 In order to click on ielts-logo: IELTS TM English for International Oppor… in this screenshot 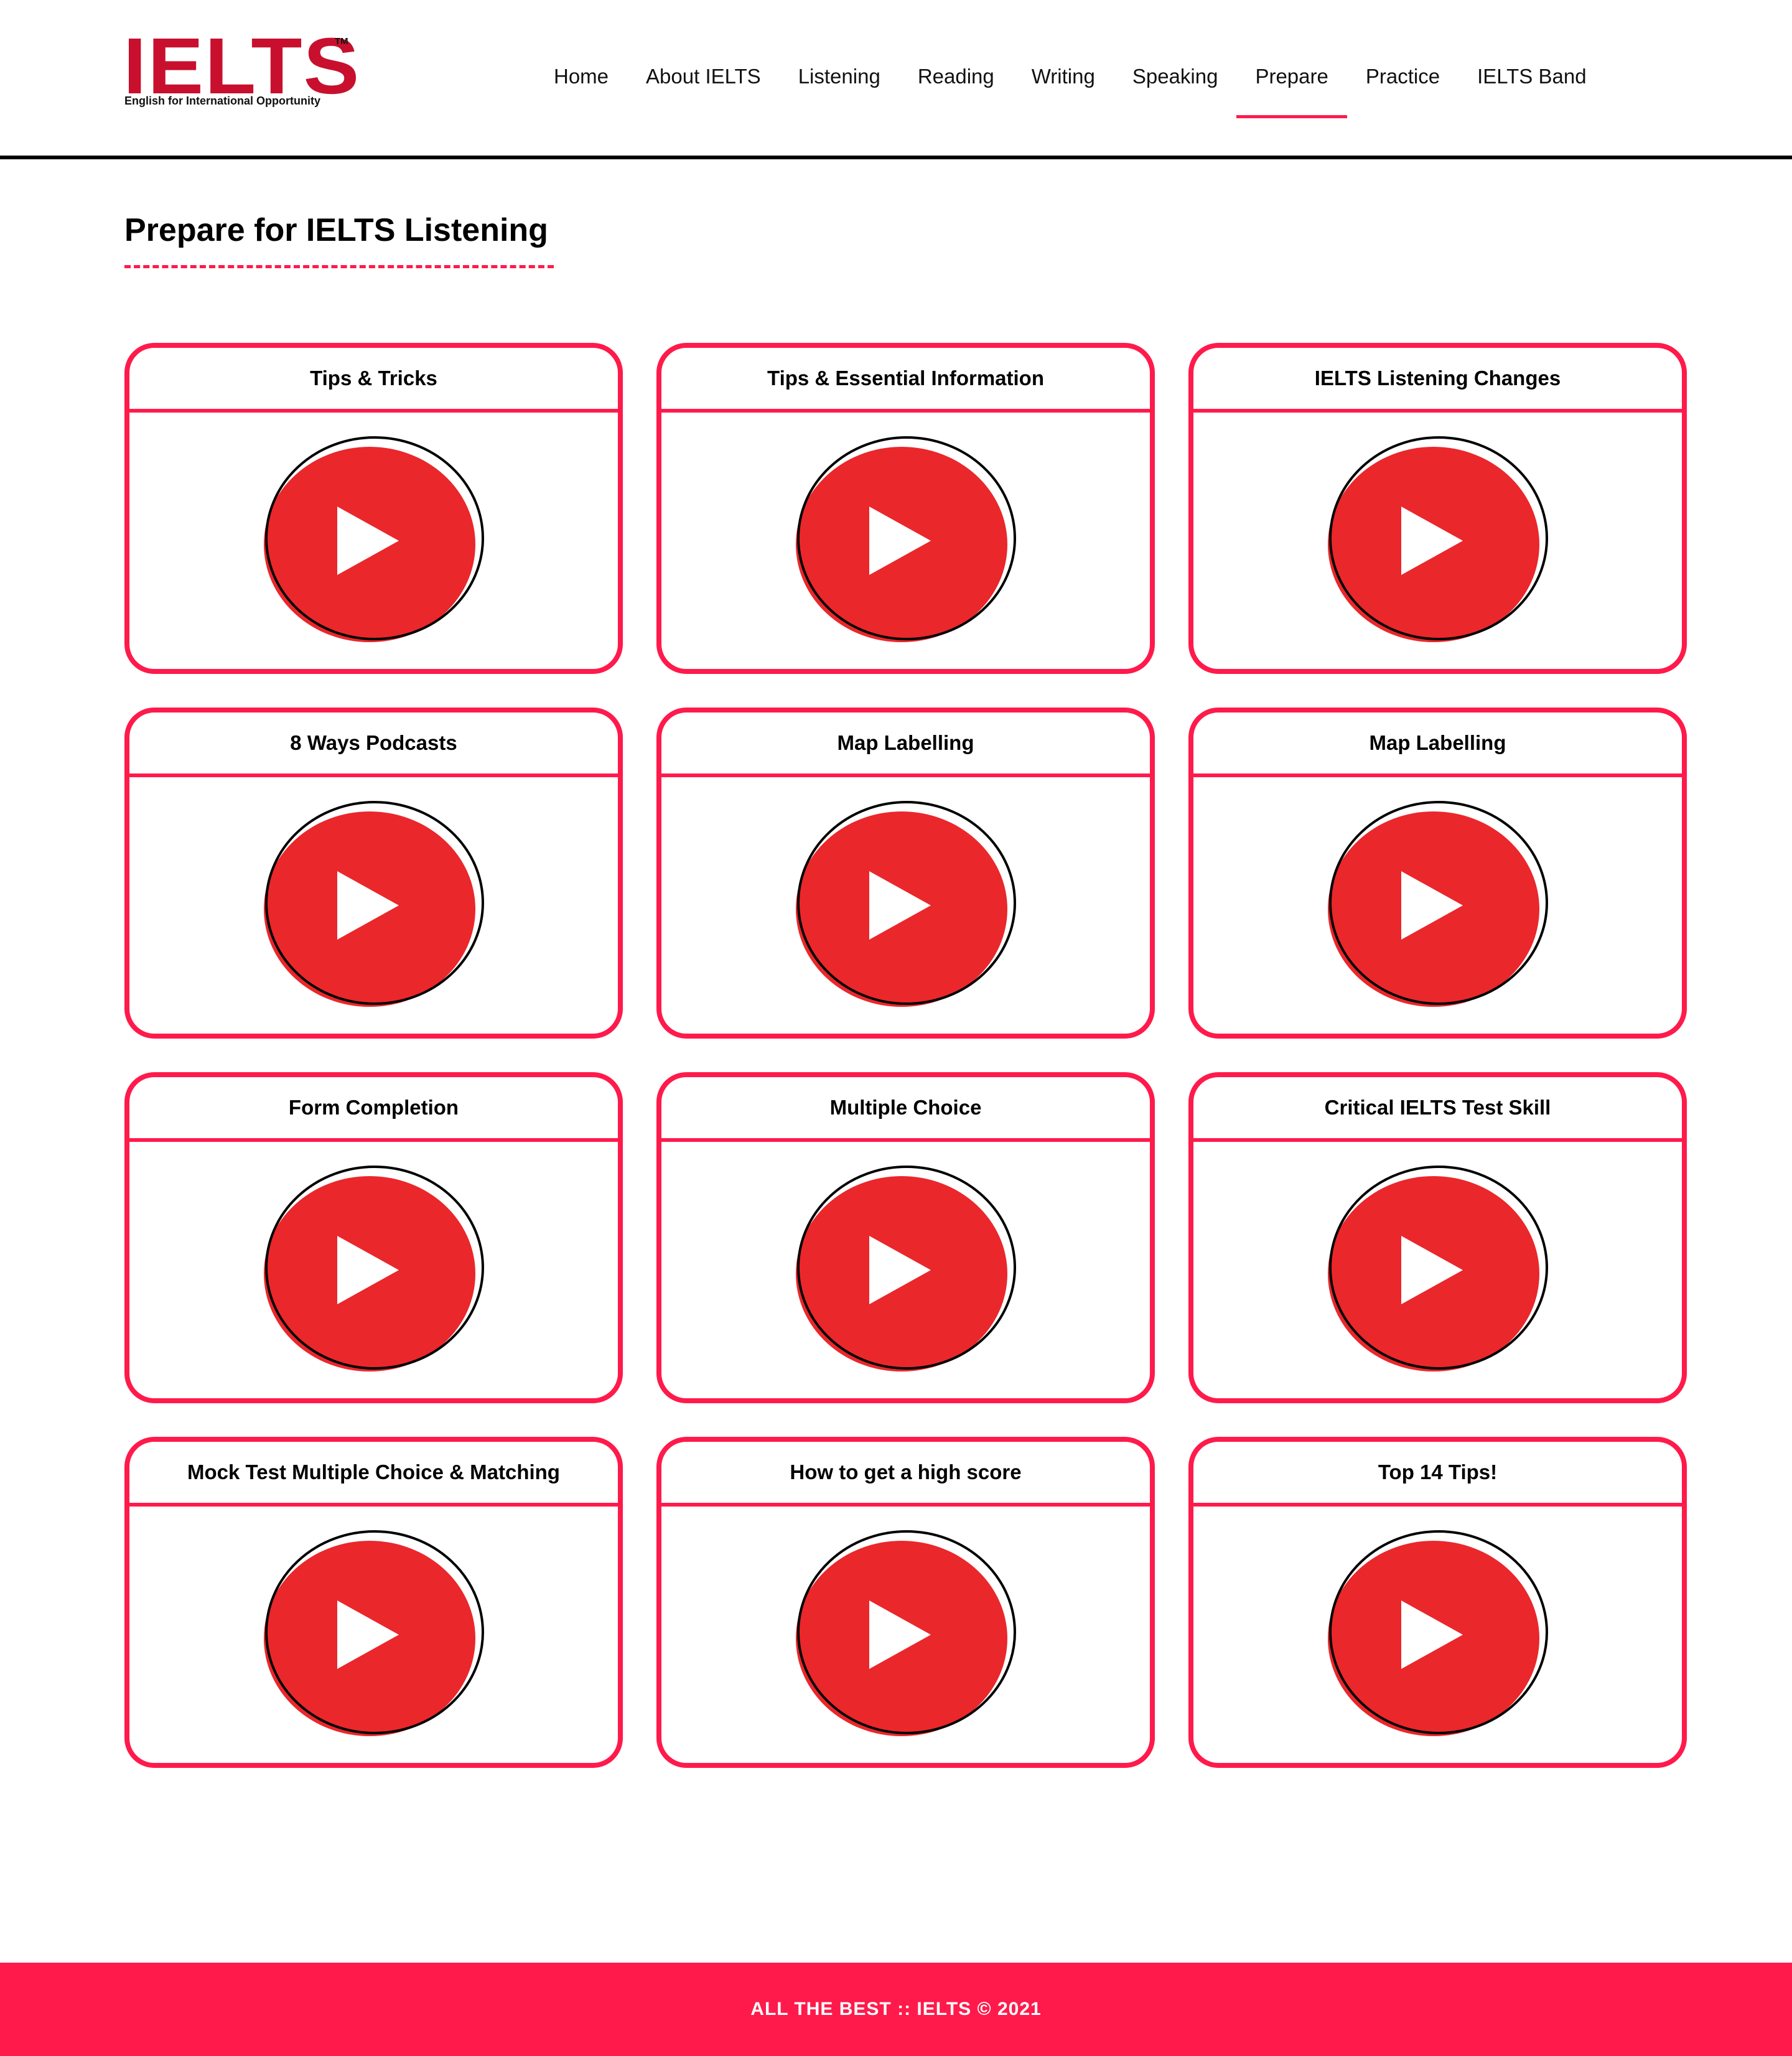, I will do `click(241, 70)`.